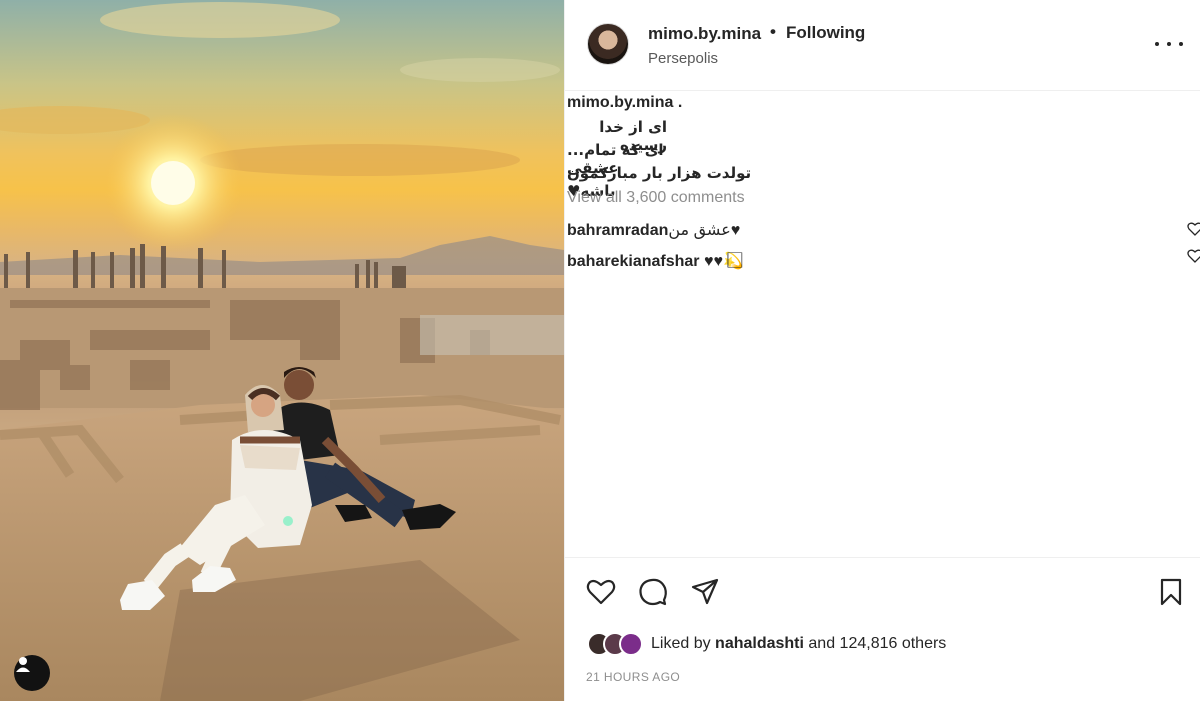 The width and height of the screenshot is (1200, 701). What do you see at coordinates (704, 34) in the screenshot?
I see `header-username: mimo.by.mina` at bounding box center [704, 34].